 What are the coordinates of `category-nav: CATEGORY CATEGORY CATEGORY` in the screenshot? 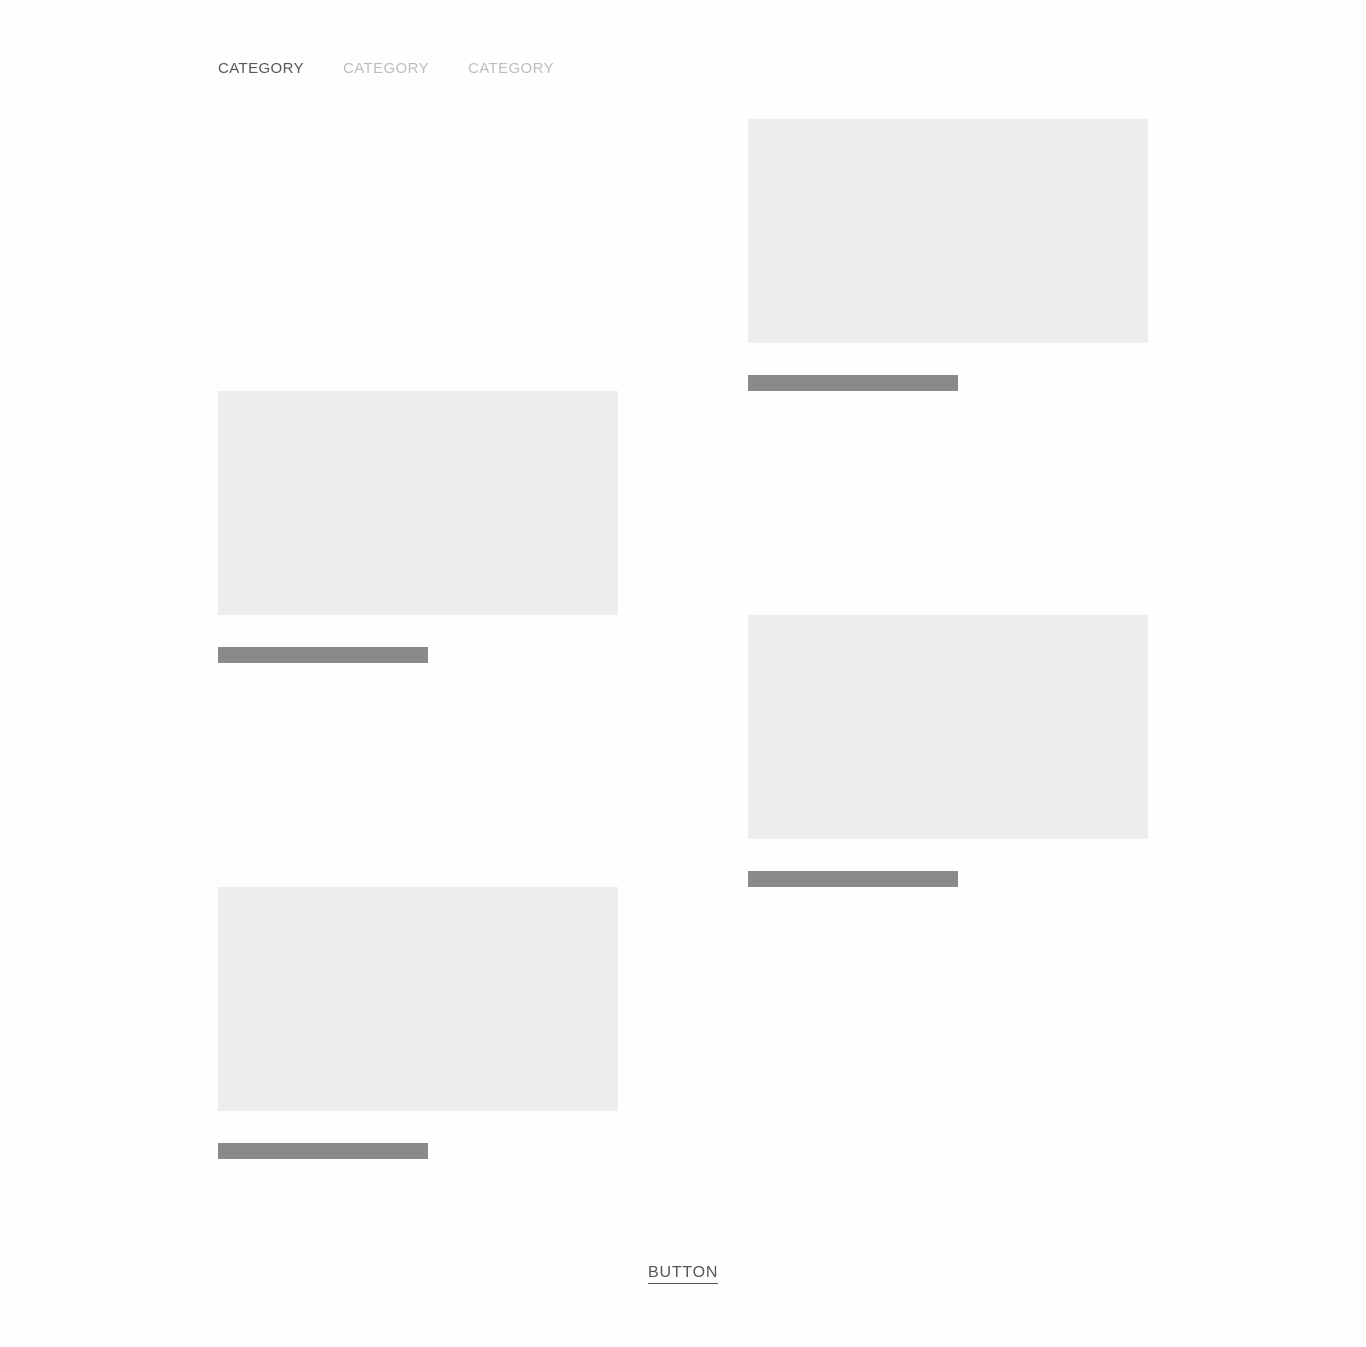 It's located at (405, 69).